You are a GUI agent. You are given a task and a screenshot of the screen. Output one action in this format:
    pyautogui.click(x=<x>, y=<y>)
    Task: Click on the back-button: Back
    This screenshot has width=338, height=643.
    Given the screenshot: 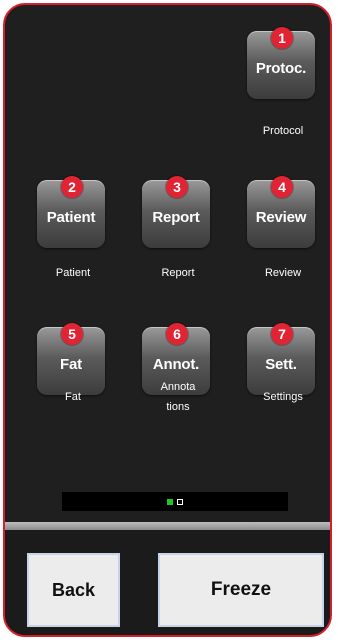 What is the action you would take?
    pyautogui.click(x=73, y=590)
    